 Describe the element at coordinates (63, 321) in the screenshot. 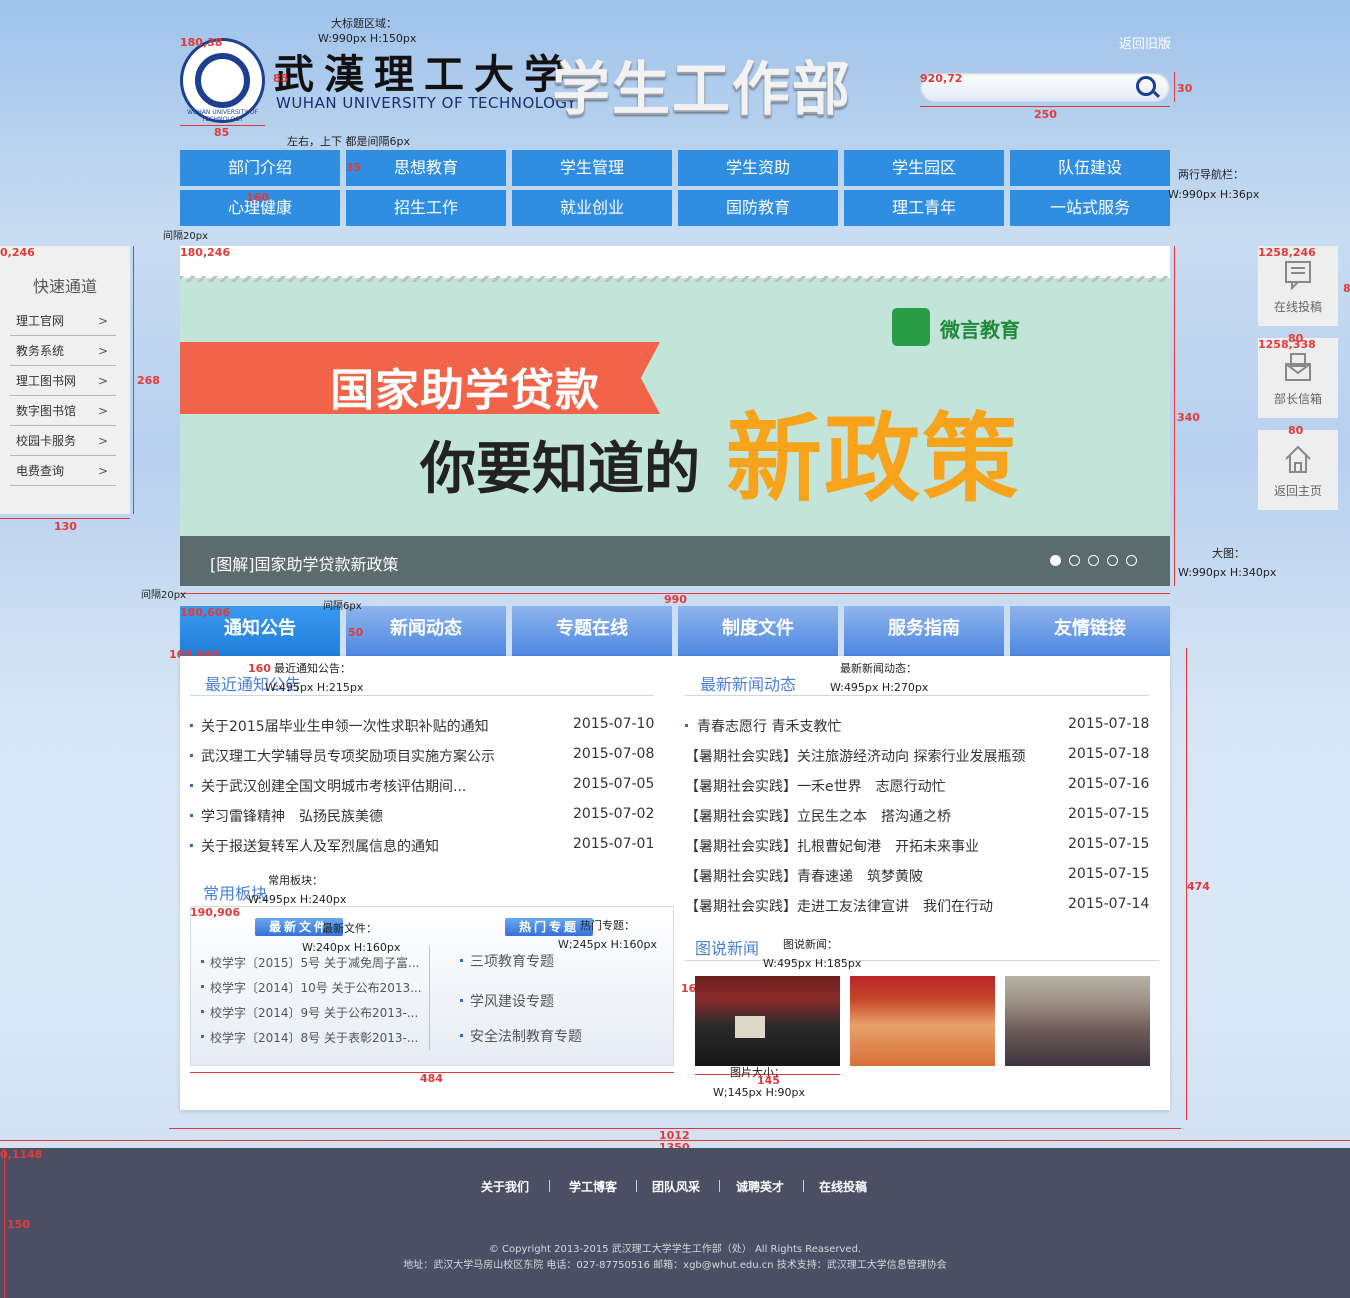

I see `quick-link-official-site: 理工官网 >` at that location.